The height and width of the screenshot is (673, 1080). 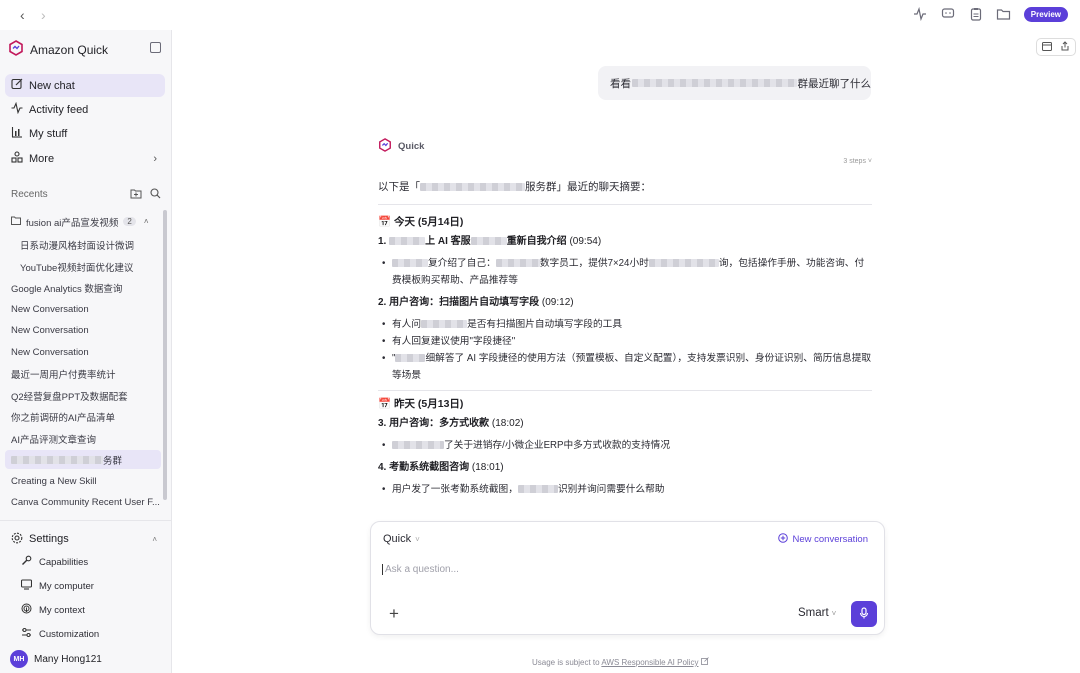 I want to click on topic-heading: 3. 用户咨询：多方式收款 (18:02), so click(x=451, y=423).